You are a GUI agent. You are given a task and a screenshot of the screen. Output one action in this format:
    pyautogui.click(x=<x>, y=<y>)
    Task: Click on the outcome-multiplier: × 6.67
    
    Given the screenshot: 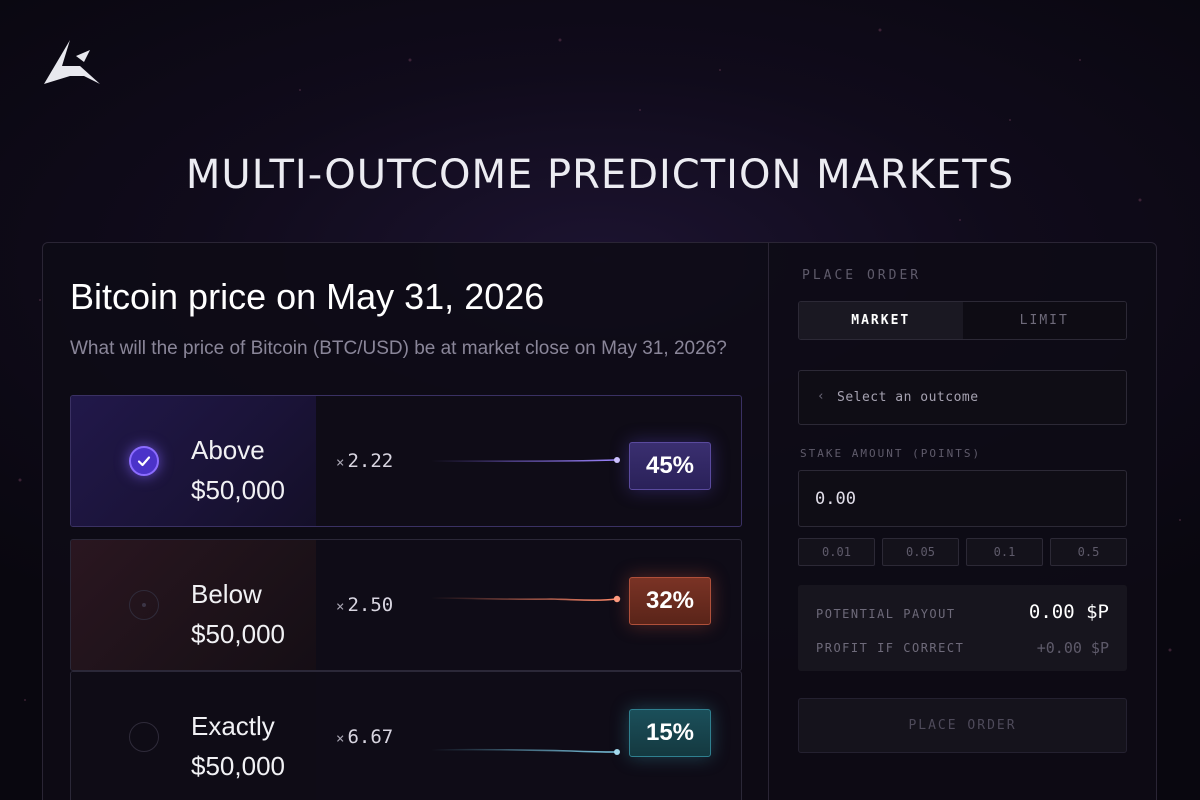 What is the action you would take?
    pyautogui.click(x=364, y=737)
    